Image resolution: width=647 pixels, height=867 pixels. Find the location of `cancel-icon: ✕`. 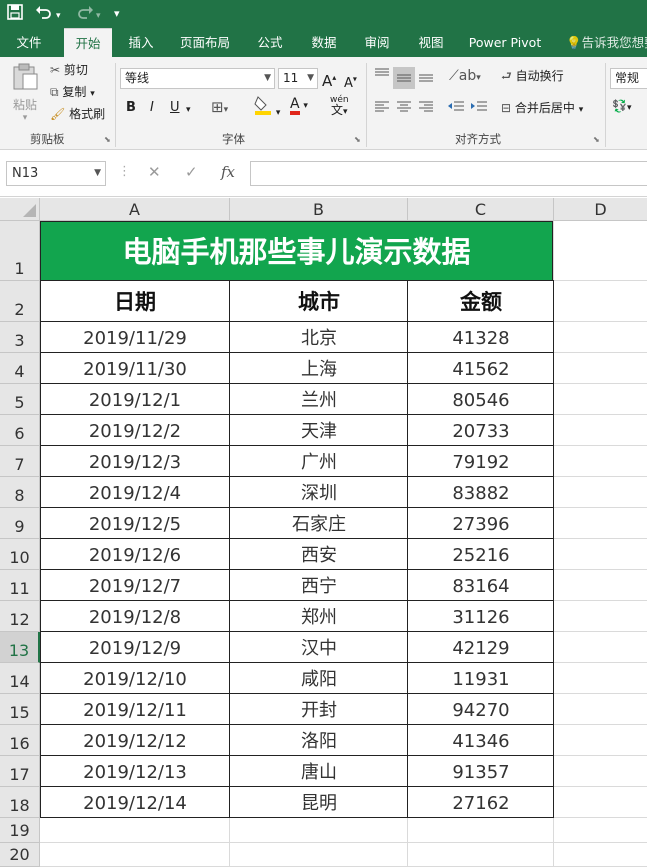

cancel-icon: ✕ is located at coordinates (154, 172).